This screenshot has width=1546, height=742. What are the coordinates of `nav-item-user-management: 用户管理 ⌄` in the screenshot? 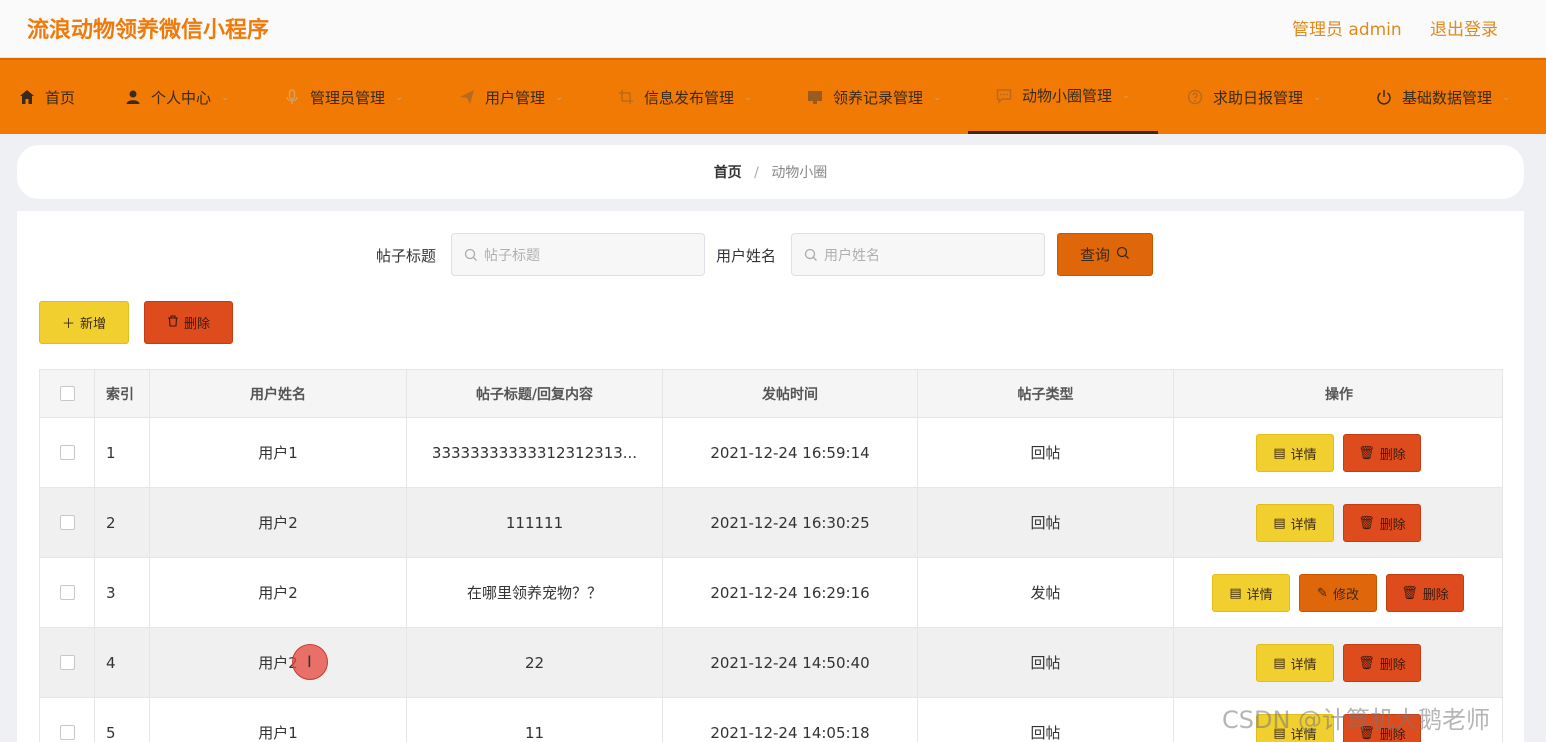 It's located at (510, 97).